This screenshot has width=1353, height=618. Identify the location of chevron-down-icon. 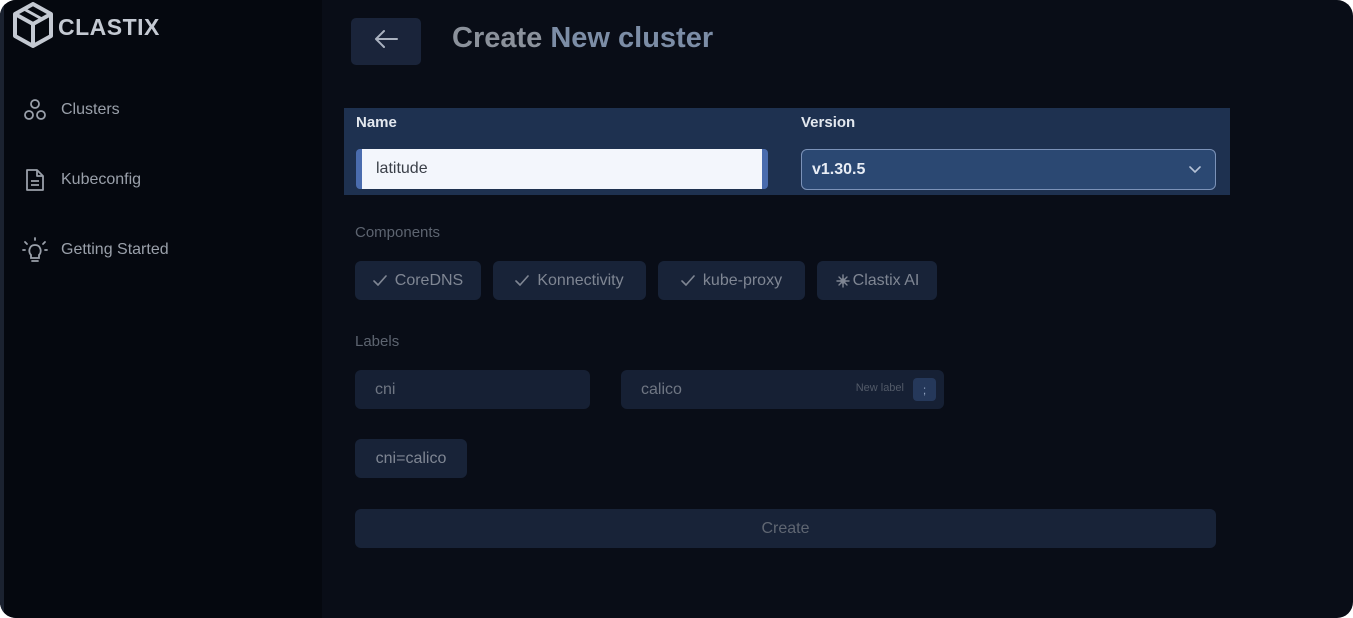
(1195, 170).